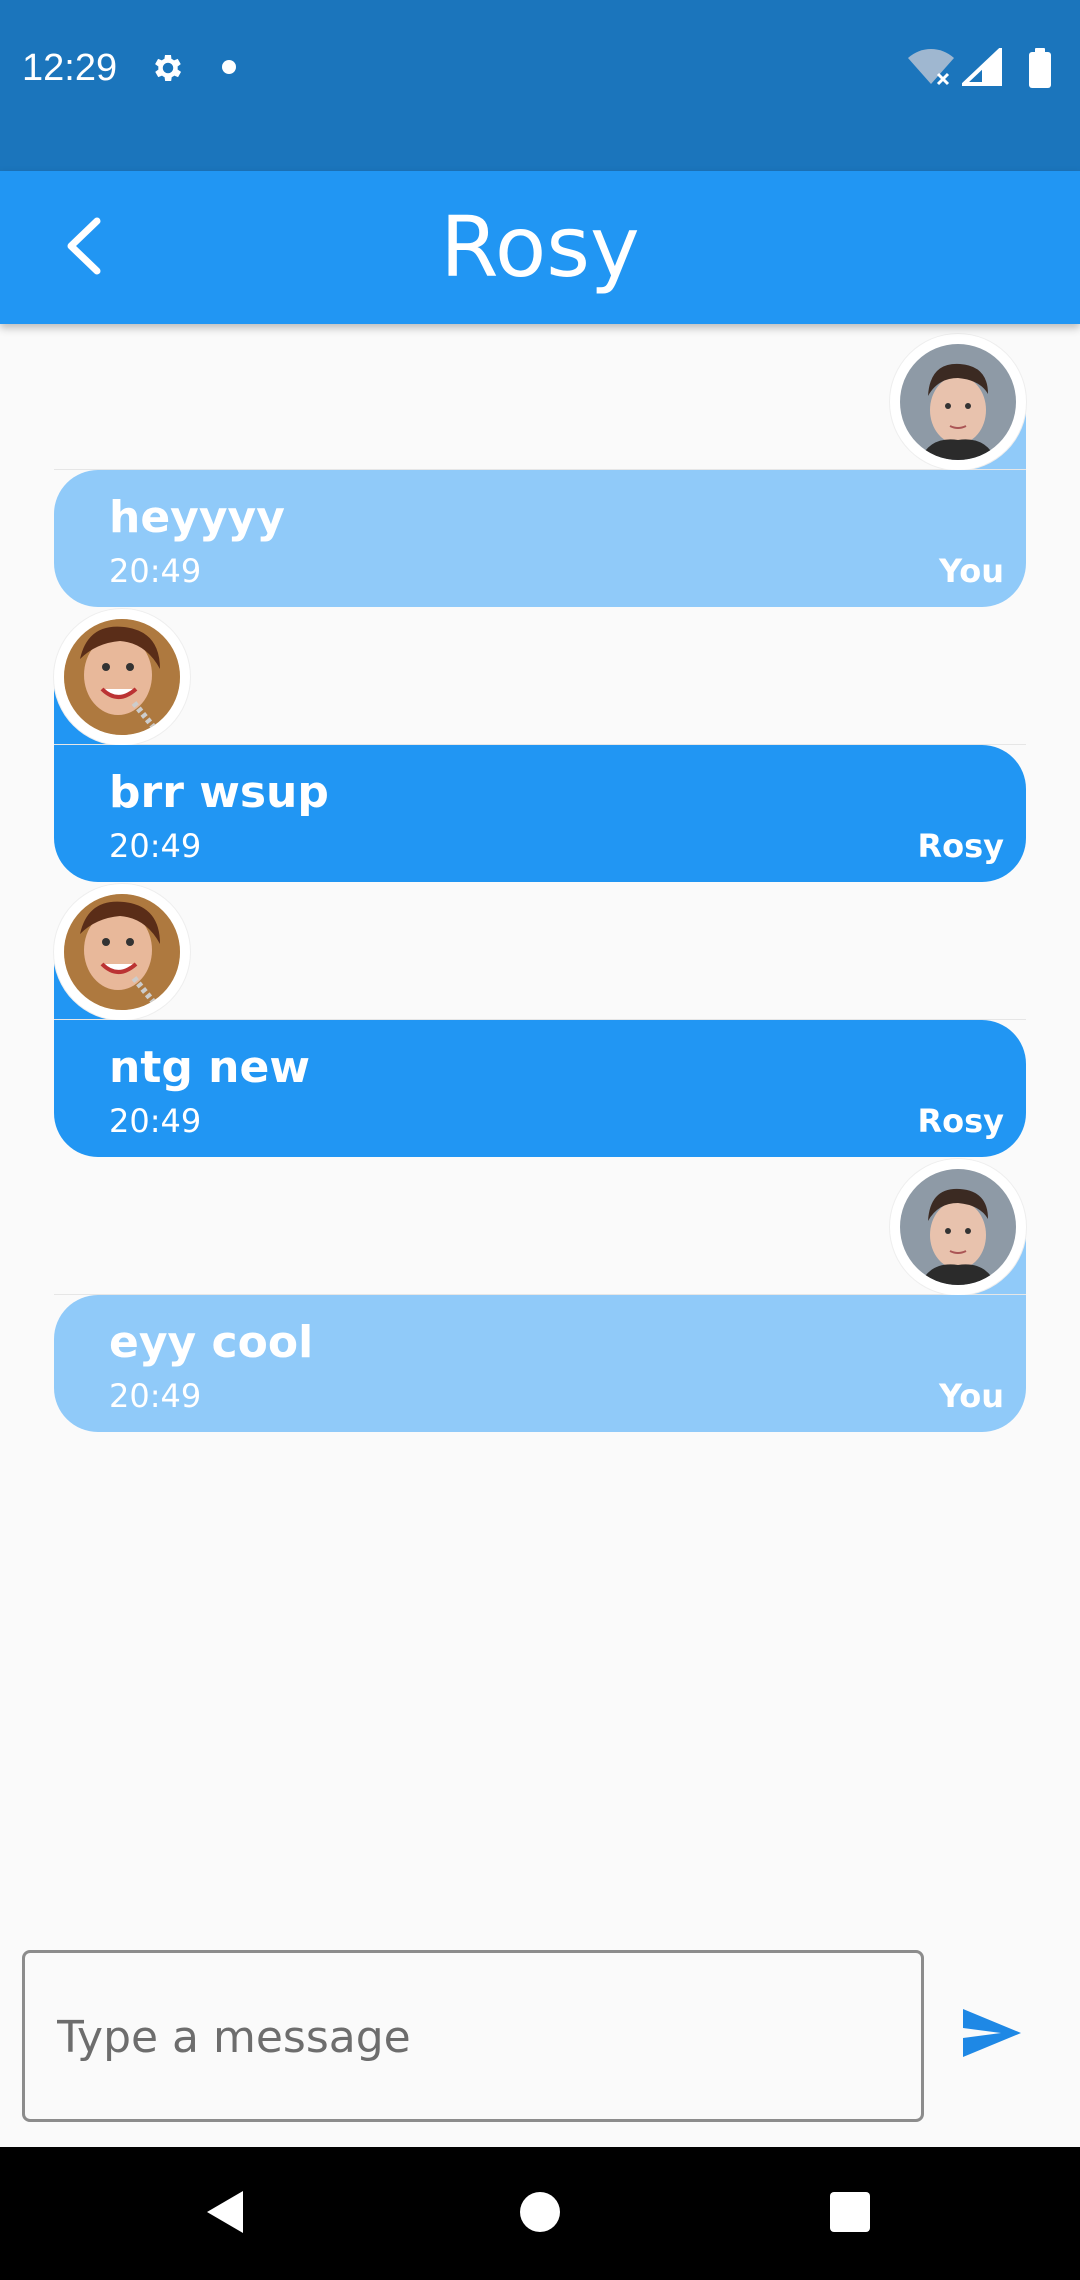 Image resolution: width=1080 pixels, height=2280 pixels. I want to click on nav-back-button, so click(225, 2213).